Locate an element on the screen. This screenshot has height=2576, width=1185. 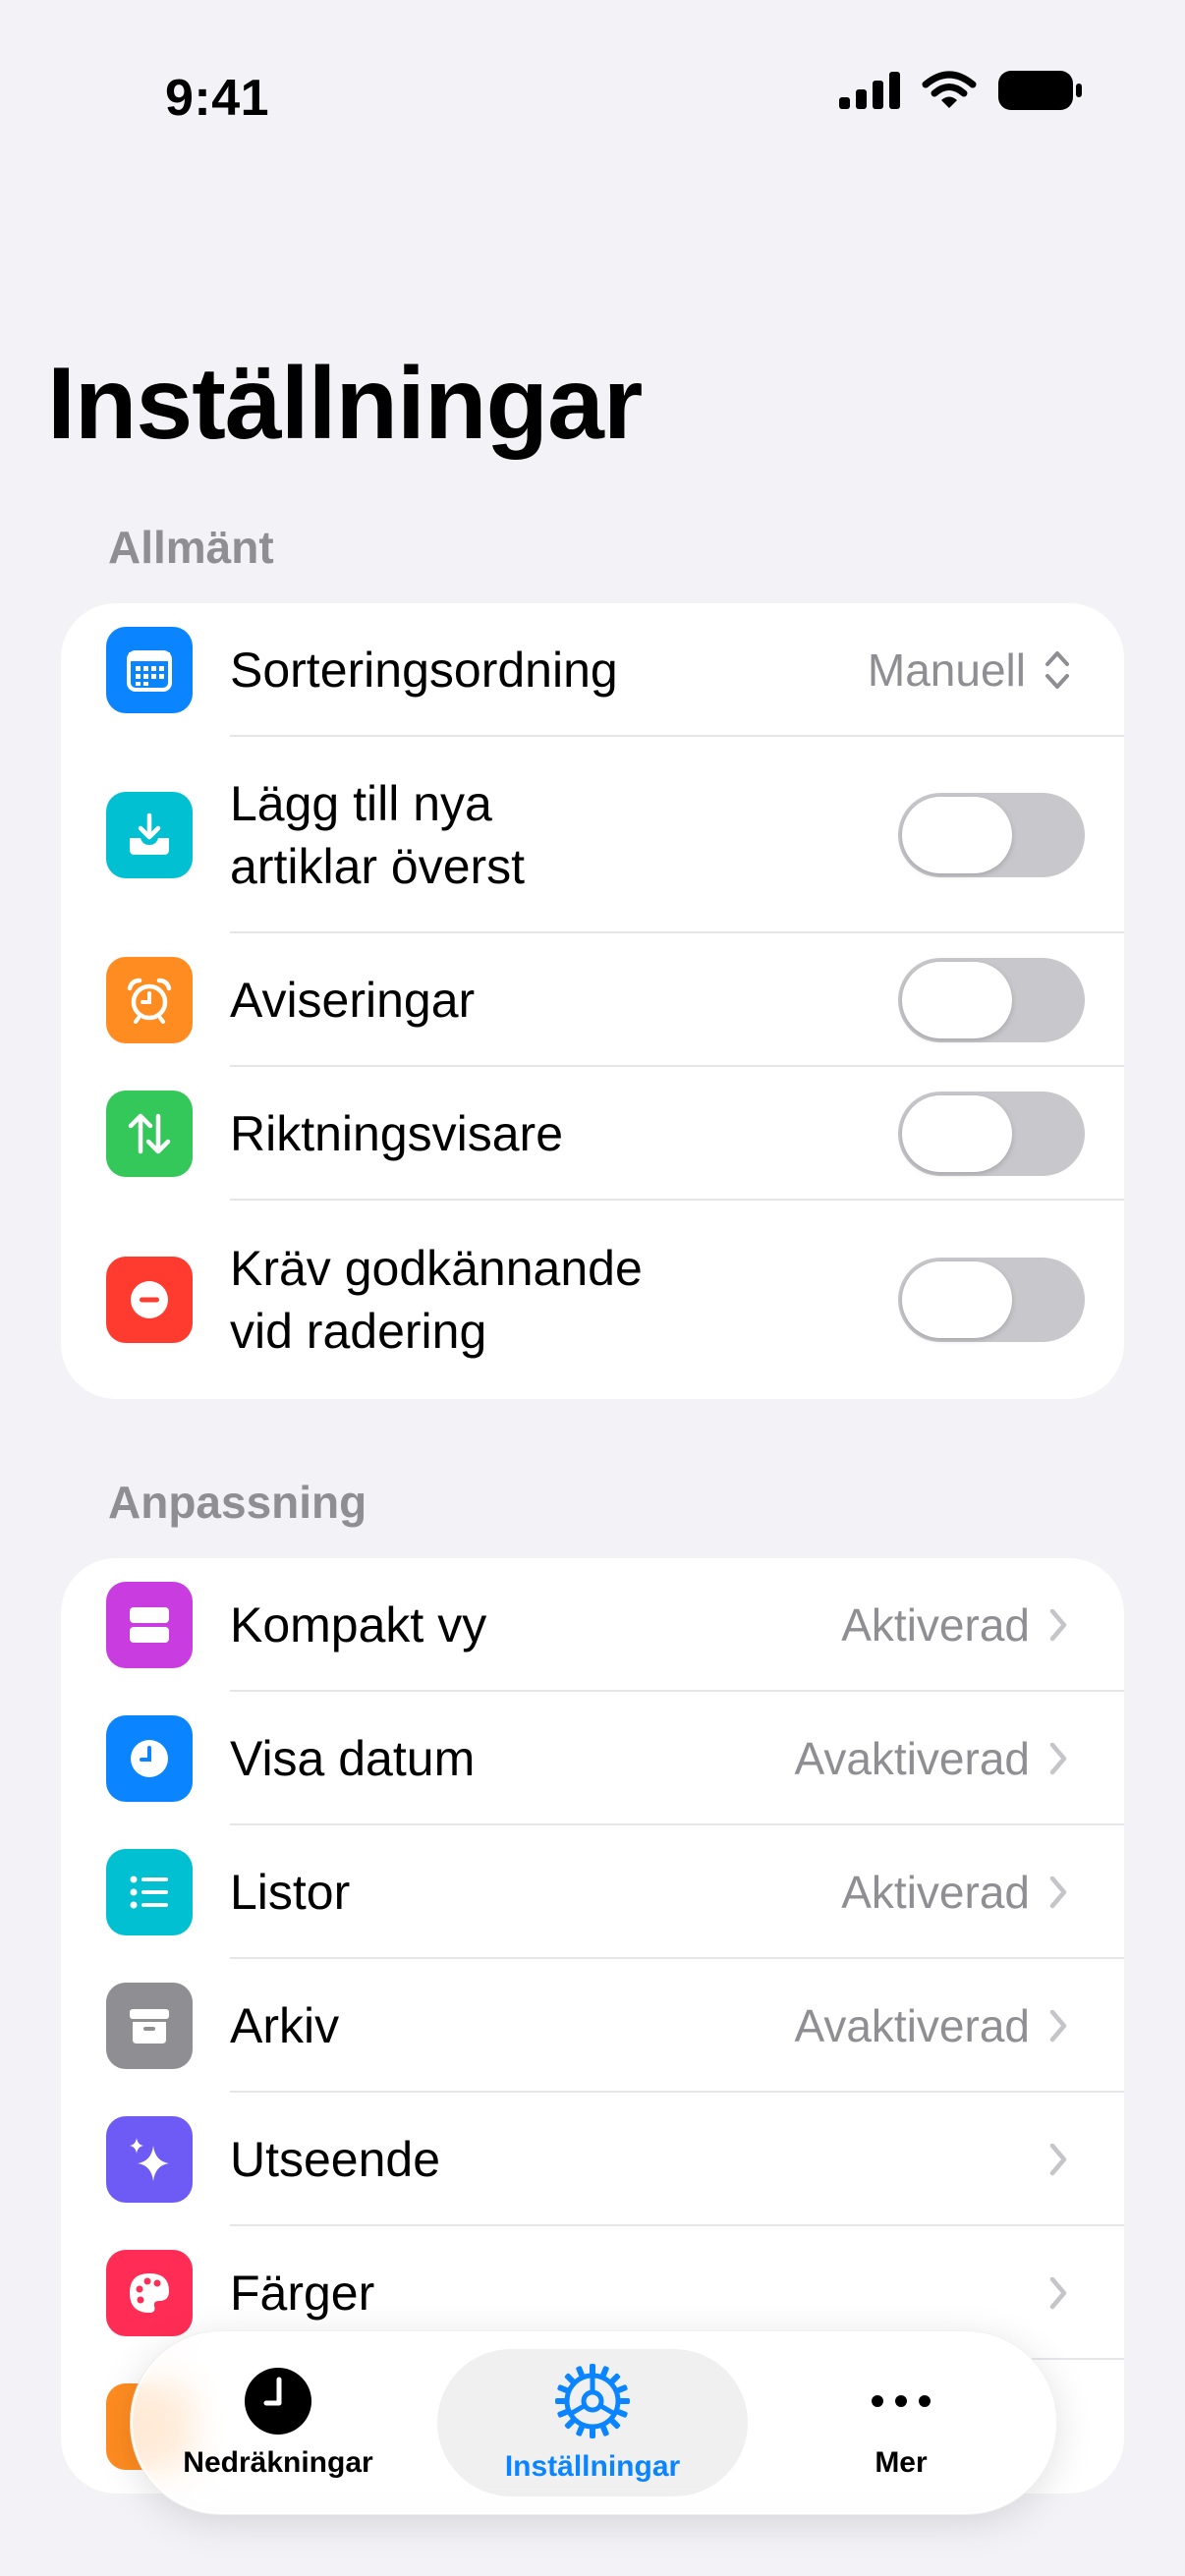
page-title: Inställningar is located at coordinates (345, 404).